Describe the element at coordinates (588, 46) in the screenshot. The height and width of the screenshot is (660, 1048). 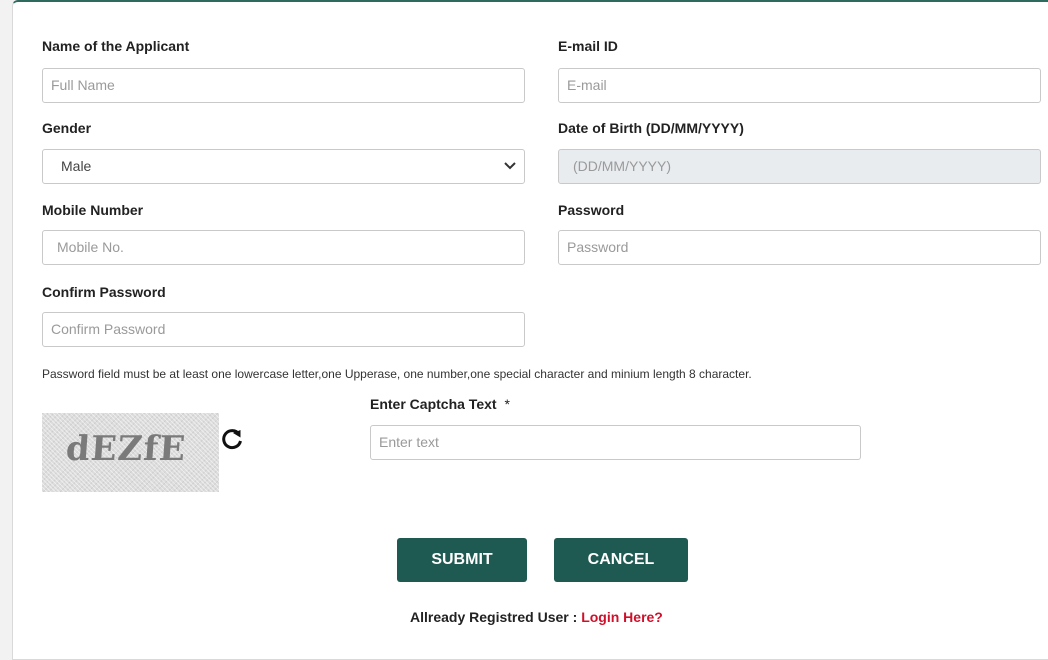
I see `email-label: E-mail ID` at that location.